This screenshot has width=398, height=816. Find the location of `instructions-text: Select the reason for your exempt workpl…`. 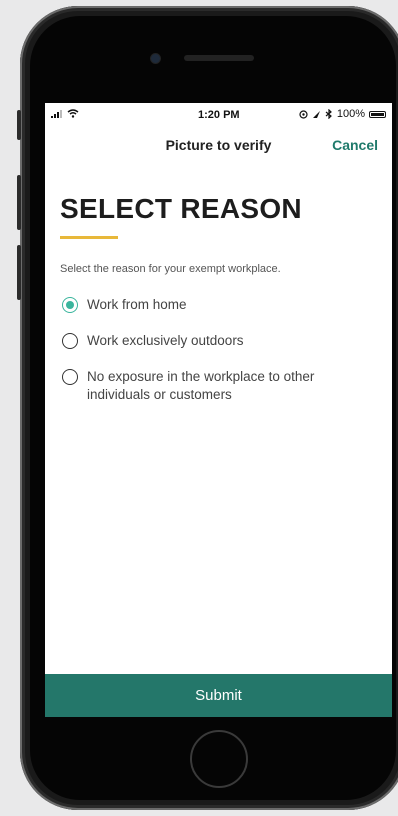

instructions-text: Select the reason for your exempt workpl… is located at coordinates (170, 269).